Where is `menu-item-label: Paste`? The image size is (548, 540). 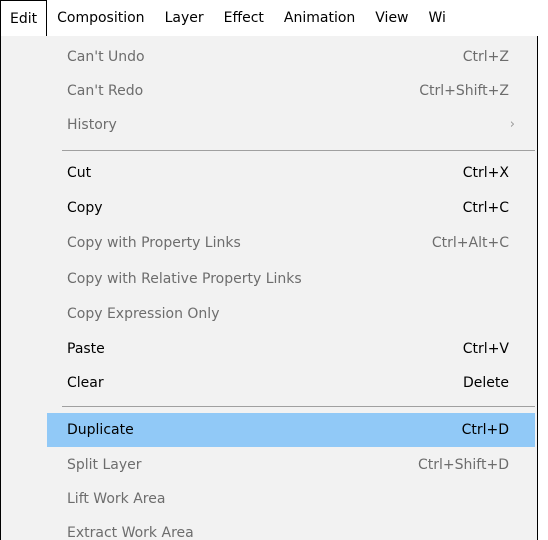 menu-item-label: Paste is located at coordinates (86, 349).